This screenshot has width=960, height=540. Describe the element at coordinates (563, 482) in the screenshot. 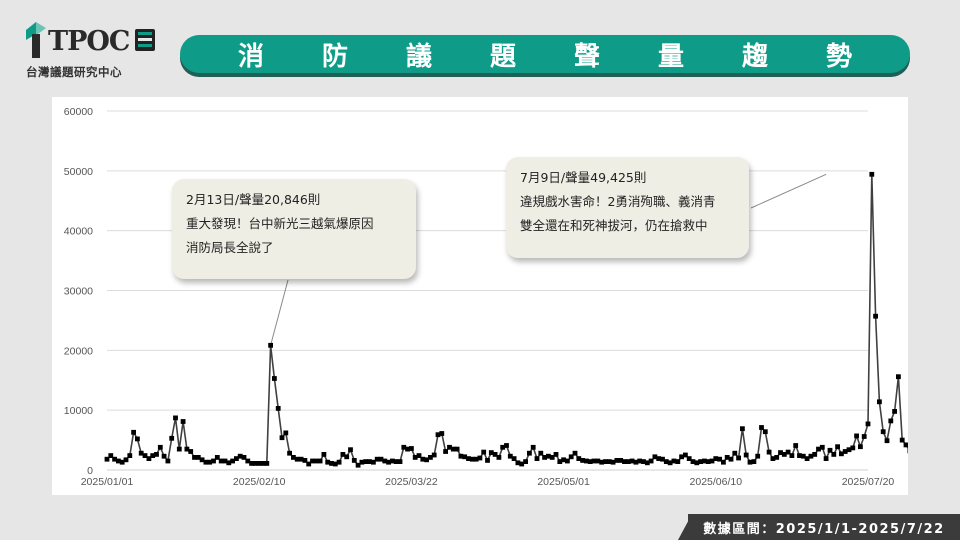

I see `x-tick-label: 2025/05/01` at that location.